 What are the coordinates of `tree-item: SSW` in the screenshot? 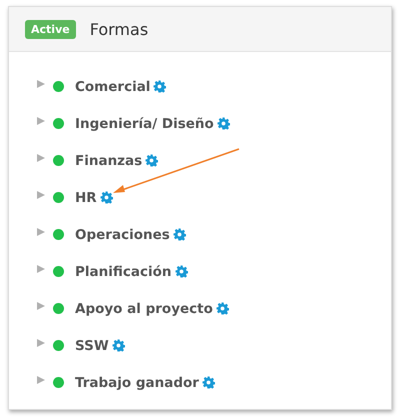 It's located at (92, 346).